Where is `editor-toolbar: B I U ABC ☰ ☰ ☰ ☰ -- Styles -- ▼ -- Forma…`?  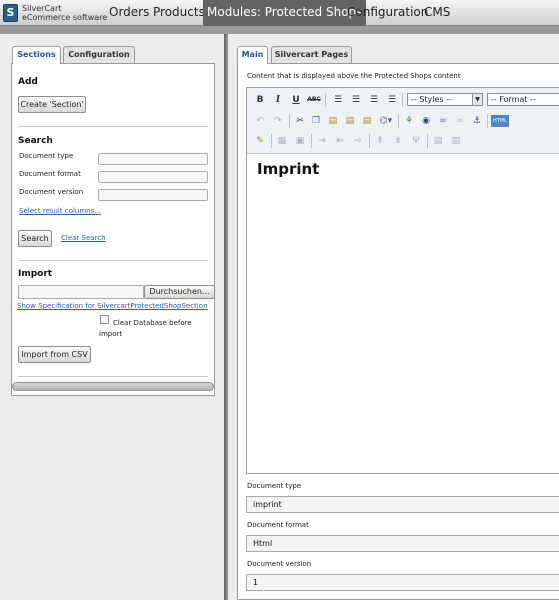 editor-toolbar: B I U ABC ☰ ☰ ☰ ☰ -- Styles -- ▼ -- Forma… is located at coordinates (403, 121).